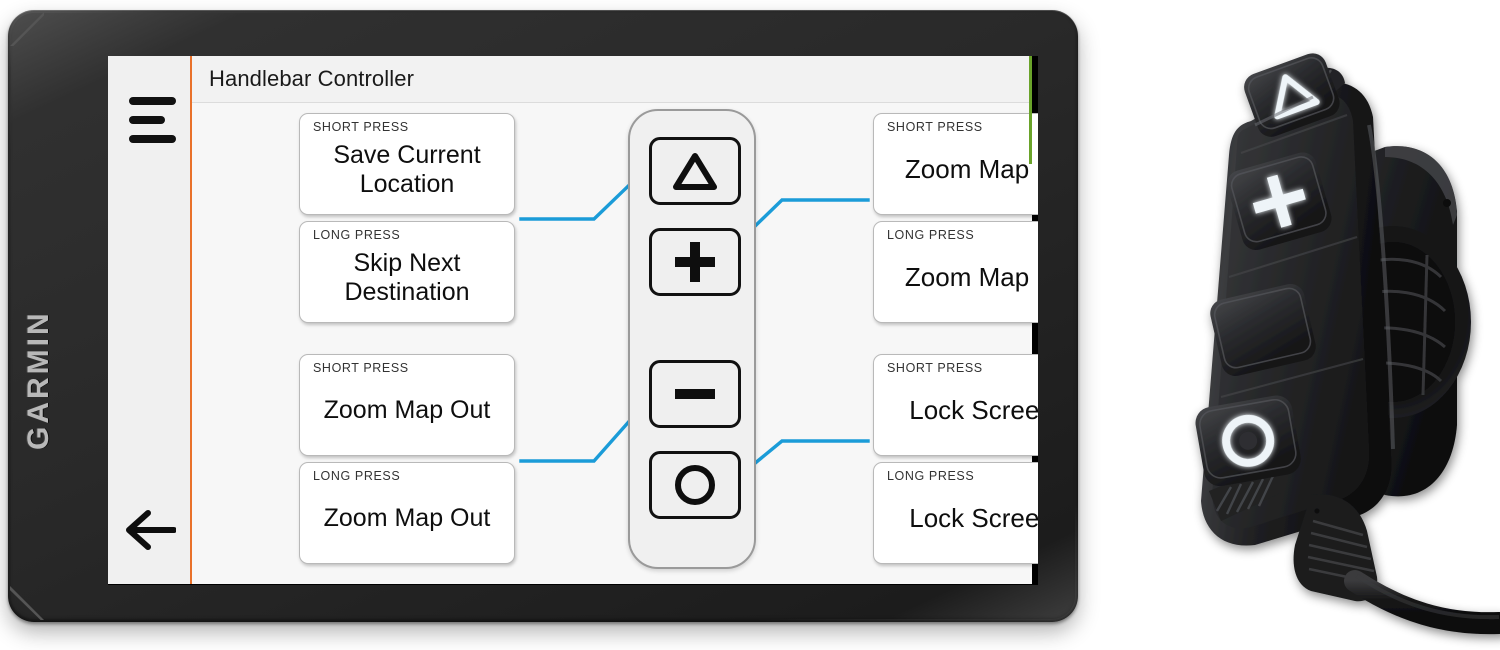  I want to click on green-accent-strip, so click(1030, 110).